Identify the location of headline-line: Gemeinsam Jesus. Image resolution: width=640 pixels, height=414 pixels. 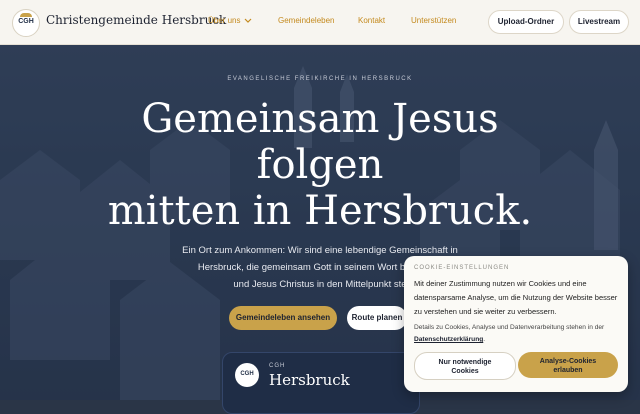
(320, 119).